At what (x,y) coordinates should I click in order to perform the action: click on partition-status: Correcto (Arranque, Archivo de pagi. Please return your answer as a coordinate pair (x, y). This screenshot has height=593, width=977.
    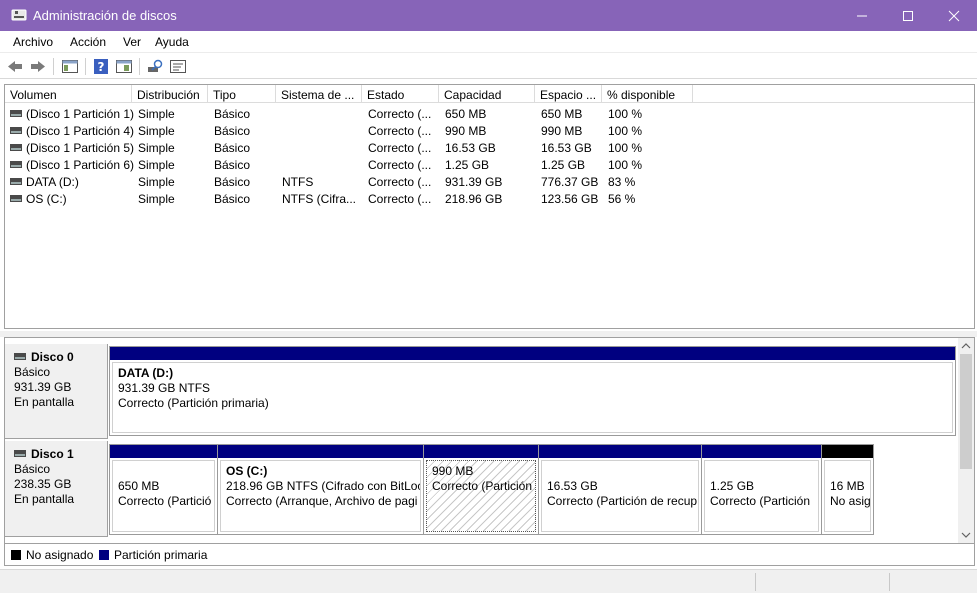
    Looking at the image, I should click on (322, 501).